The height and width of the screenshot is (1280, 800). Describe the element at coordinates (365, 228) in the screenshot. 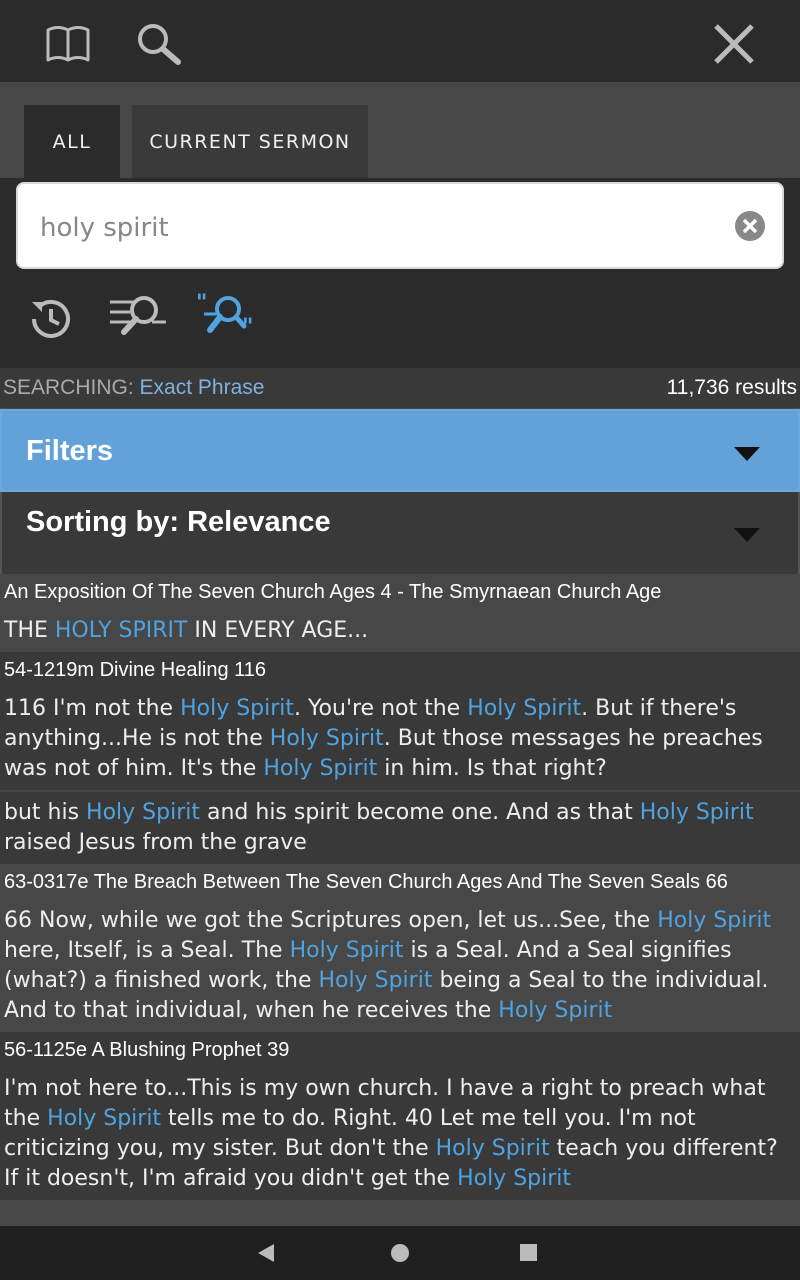

I see `search-input` at that location.